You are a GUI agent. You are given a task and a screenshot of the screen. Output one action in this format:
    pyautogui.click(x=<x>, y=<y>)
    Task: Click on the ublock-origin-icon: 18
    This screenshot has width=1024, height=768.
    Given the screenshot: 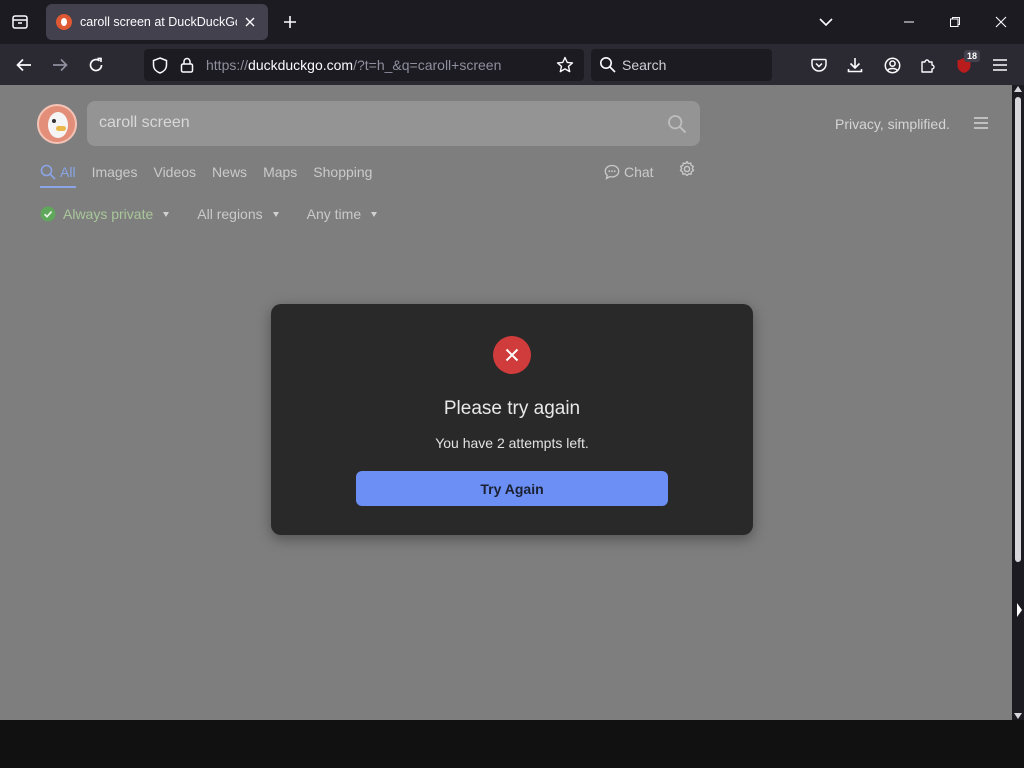 What is the action you would take?
    pyautogui.click(x=965, y=64)
    